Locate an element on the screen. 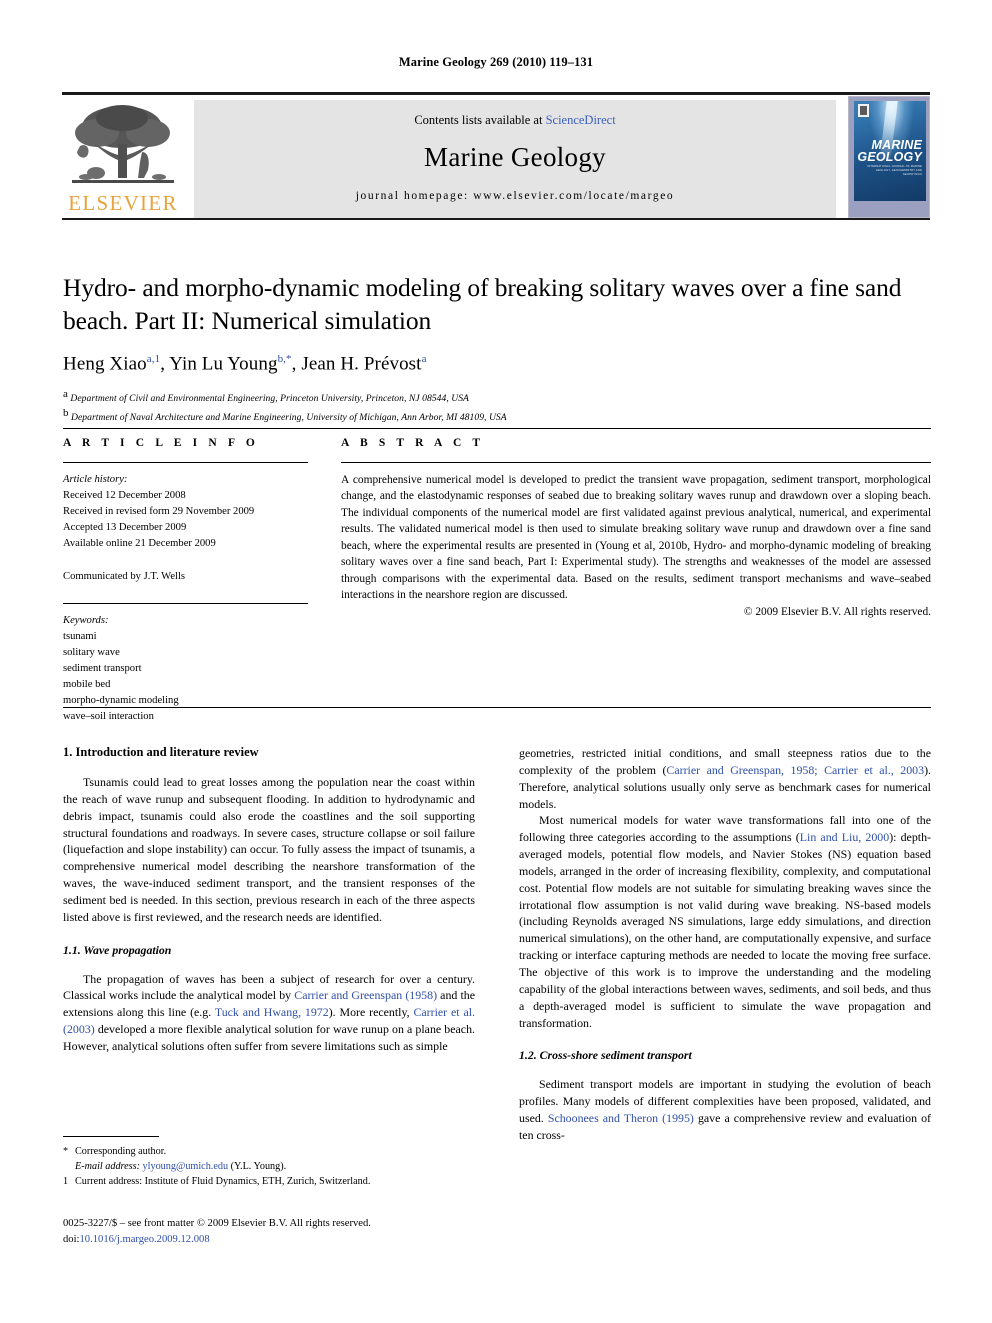 The height and width of the screenshot is (1323, 992). footnote-rule is located at coordinates (111, 1136).